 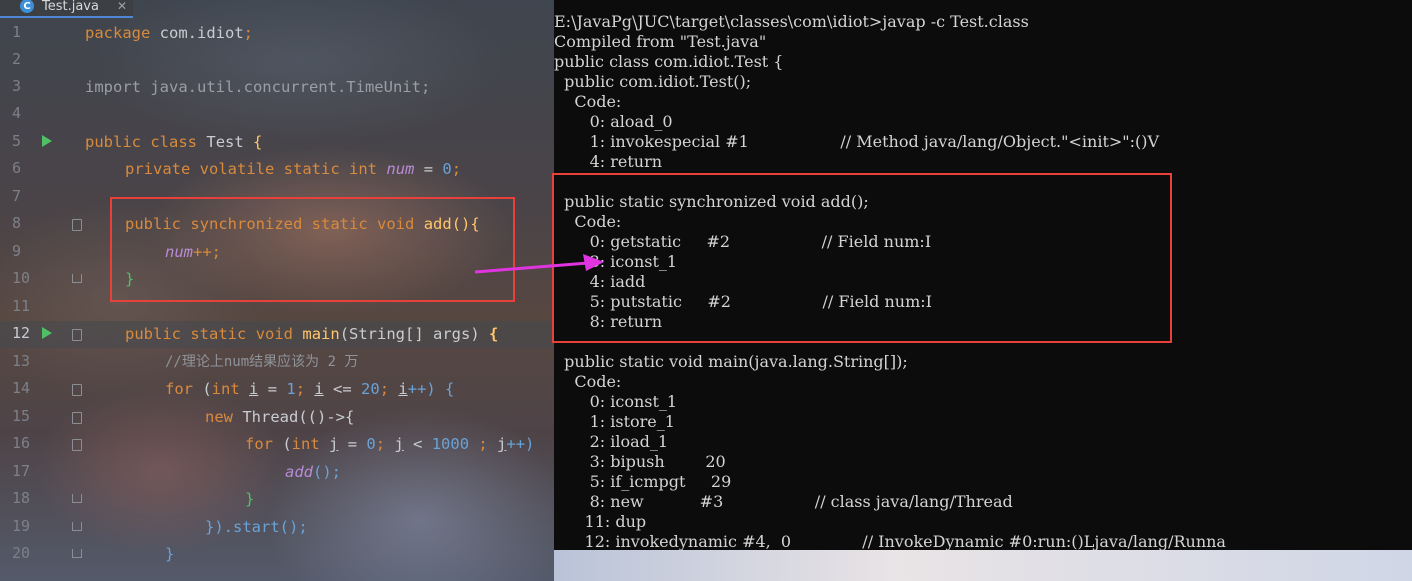 What do you see at coordinates (21, 498) in the screenshot?
I see `line-number: 18` at bounding box center [21, 498].